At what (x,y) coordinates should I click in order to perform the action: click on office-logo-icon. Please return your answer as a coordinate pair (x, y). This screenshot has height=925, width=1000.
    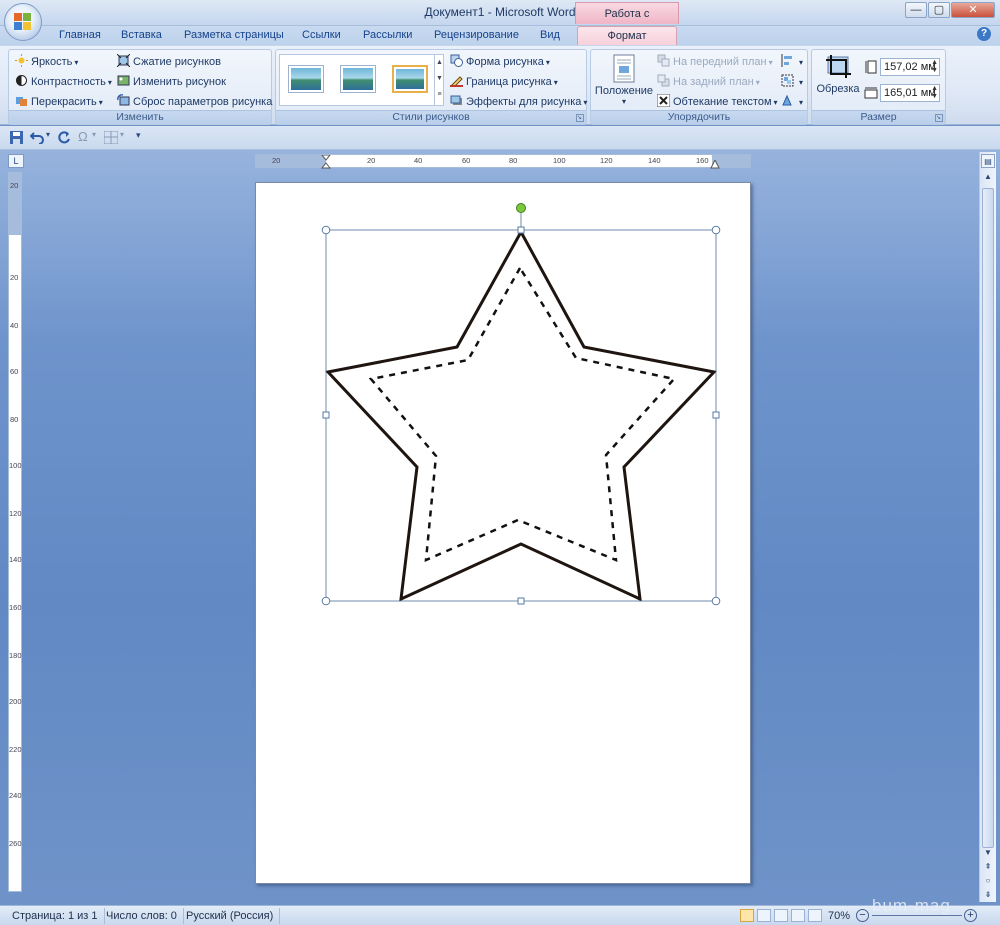
    Looking at the image, I should click on (23, 22).